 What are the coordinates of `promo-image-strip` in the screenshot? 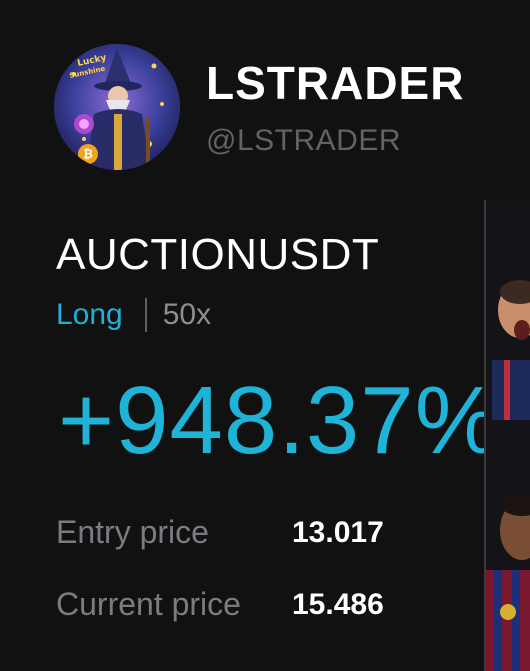 It's located at (508, 435).